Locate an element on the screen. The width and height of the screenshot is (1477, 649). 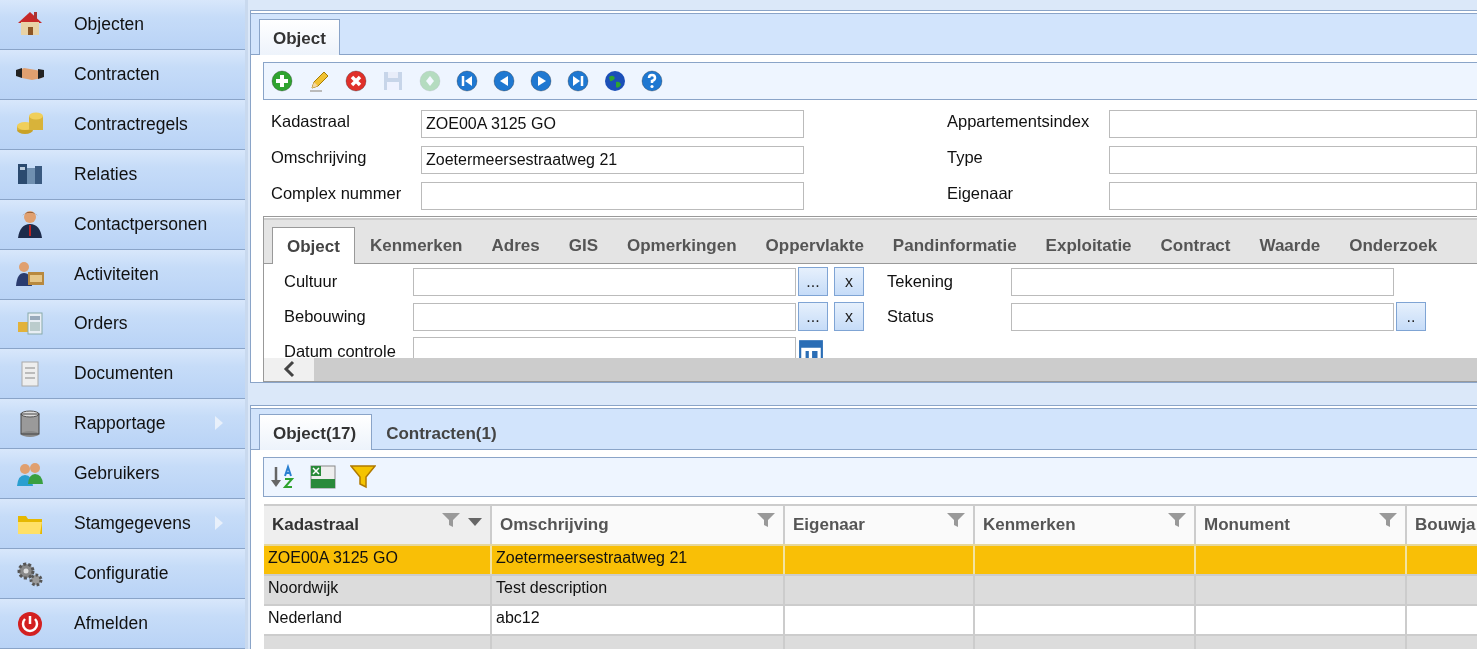
sidebar-item: Contractregels is located at coordinates (122, 124).